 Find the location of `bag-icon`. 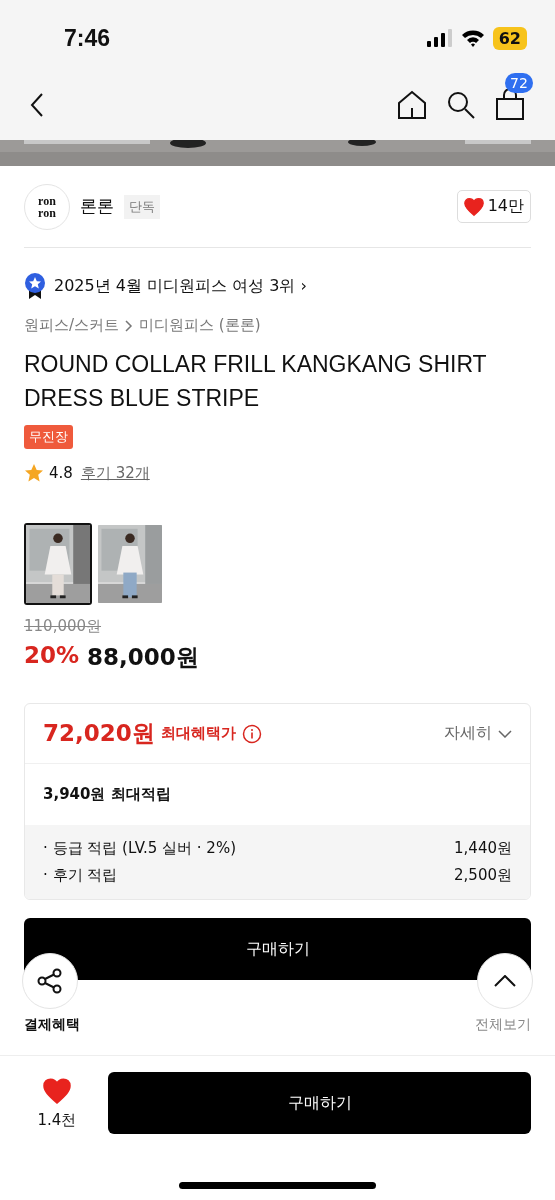

bag-icon is located at coordinates (510, 105).